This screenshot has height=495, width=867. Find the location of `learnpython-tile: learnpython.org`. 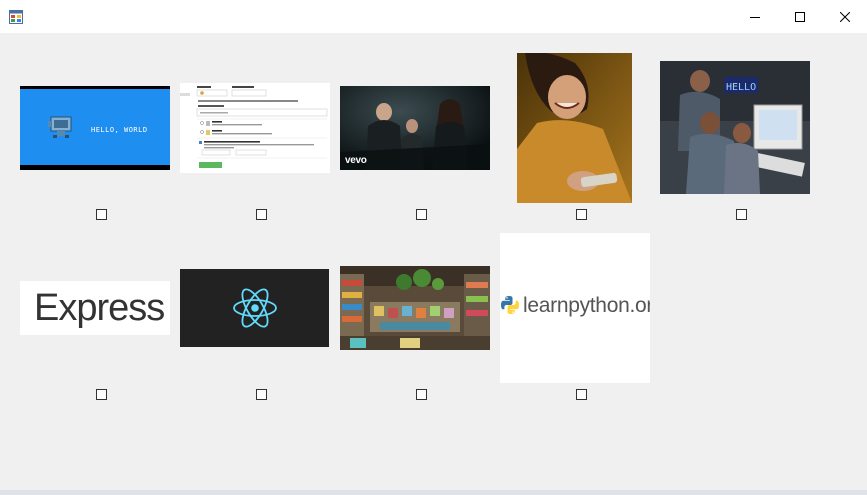

learnpython-tile: learnpython.org is located at coordinates (575, 308).